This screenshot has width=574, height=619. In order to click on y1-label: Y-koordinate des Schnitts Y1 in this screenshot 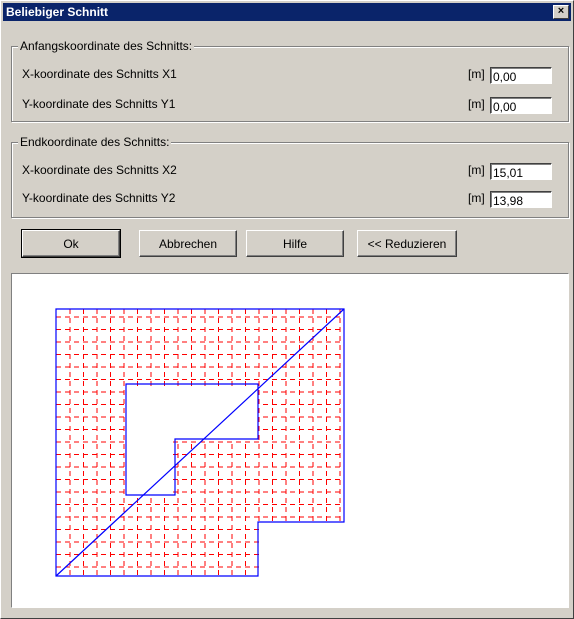, I will do `click(99, 104)`.